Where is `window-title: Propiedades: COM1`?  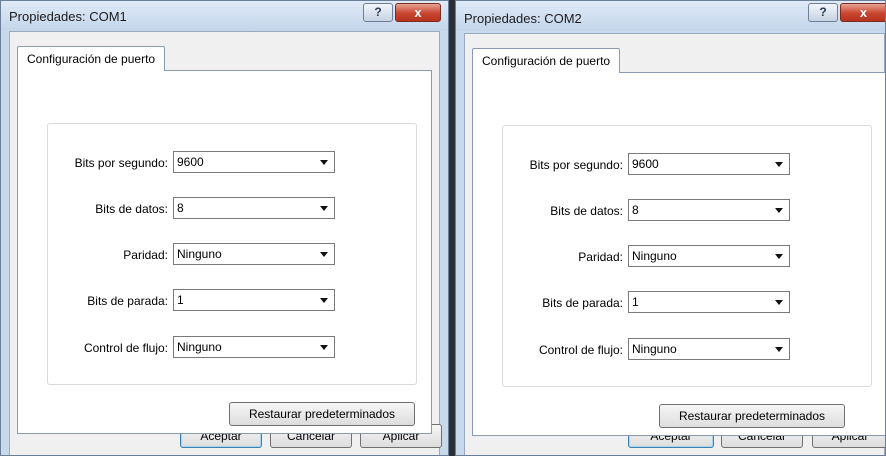
window-title: Propiedades: COM1 is located at coordinates (68, 16).